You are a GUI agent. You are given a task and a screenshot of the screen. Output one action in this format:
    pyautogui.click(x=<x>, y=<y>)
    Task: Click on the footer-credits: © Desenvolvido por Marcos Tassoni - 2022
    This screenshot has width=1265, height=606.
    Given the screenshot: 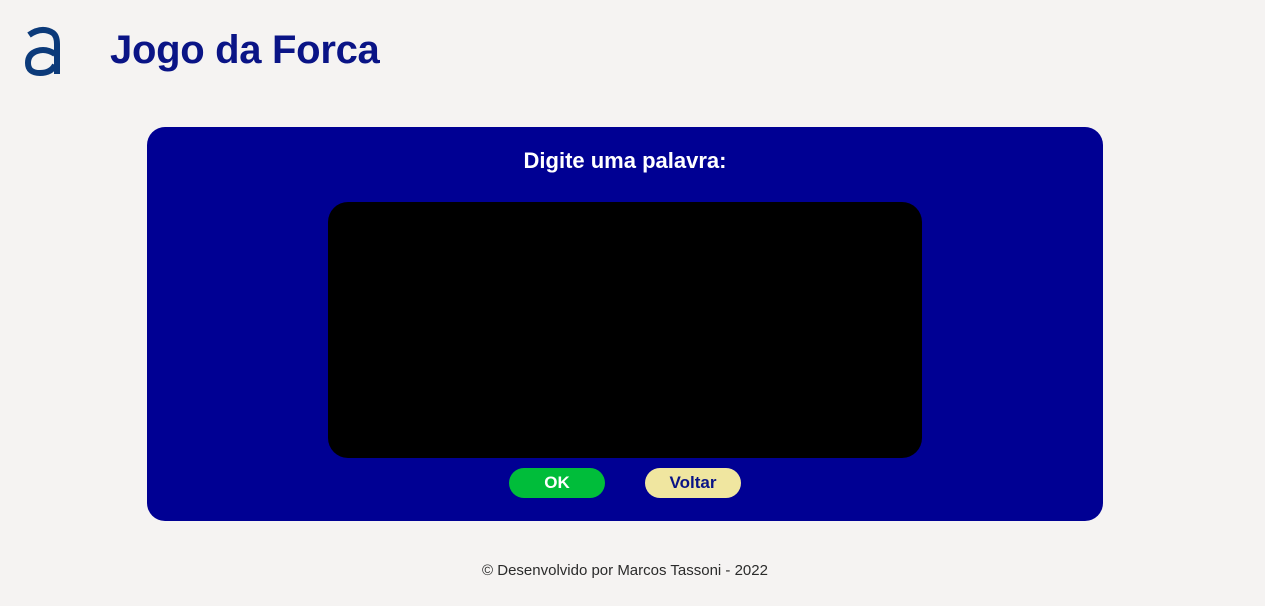 What is the action you would take?
    pyautogui.click(x=625, y=570)
    